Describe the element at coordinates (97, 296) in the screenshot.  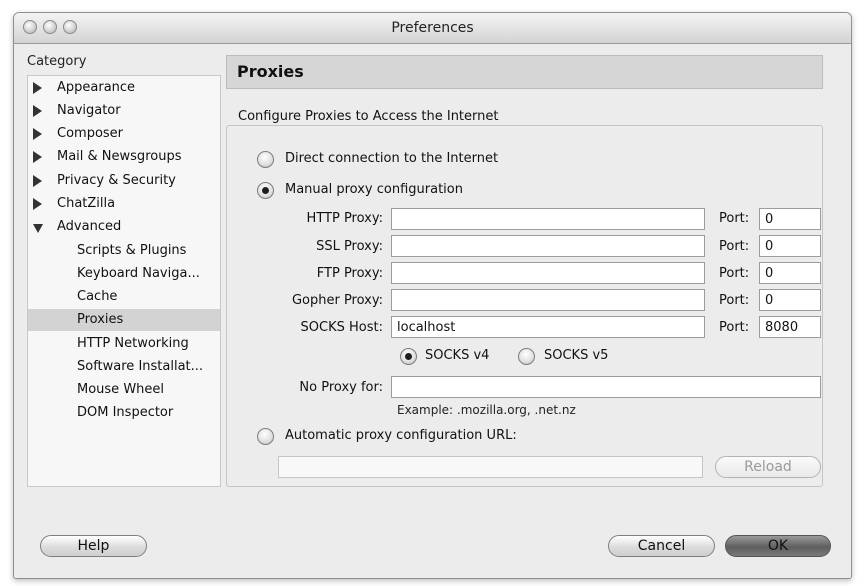
I see `tree-item-label: Cache` at that location.